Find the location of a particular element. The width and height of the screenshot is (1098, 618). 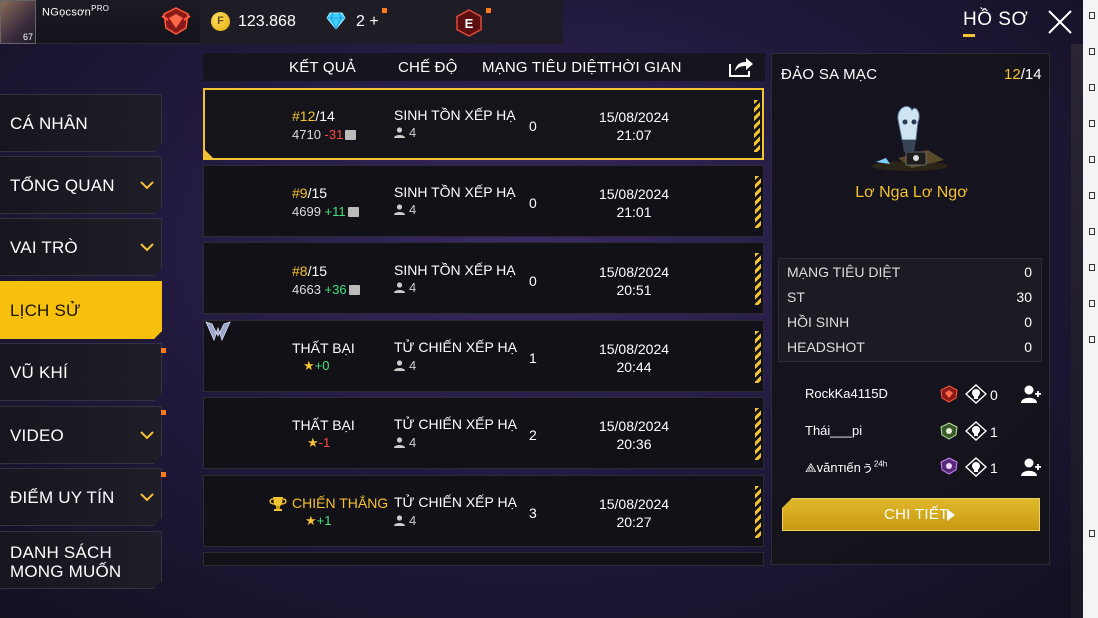

sidebar-item-weapons: VŨ KHÍ is located at coordinates (81, 372).